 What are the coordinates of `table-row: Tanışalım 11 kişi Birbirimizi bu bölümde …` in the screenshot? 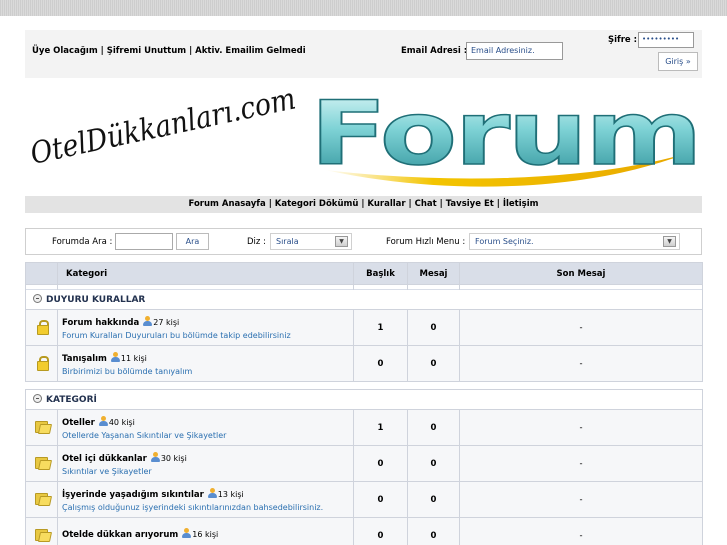 It's located at (364, 363).